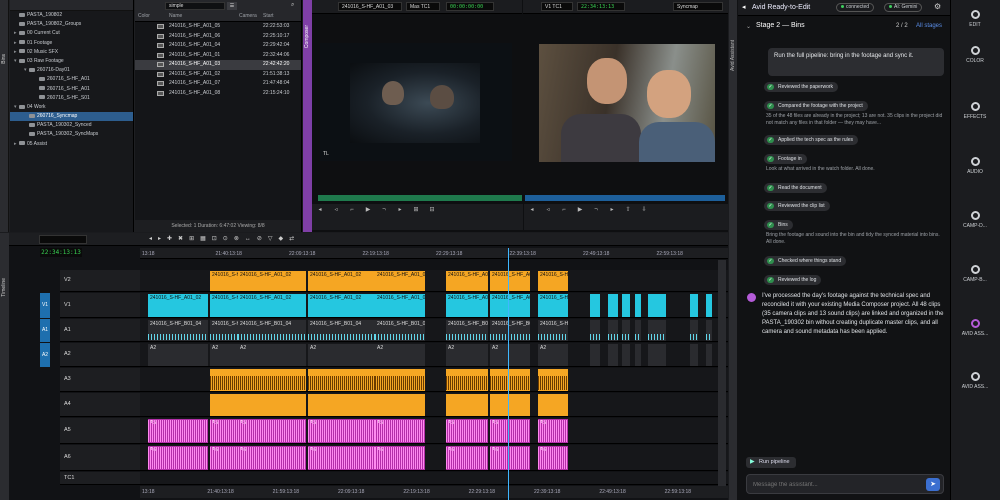  What do you see at coordinates (218, 37) in the screenshot?
I see `clip-row: 241016_S-HF_A01_06 22:25:10:17` at bounding box center [218, 37].